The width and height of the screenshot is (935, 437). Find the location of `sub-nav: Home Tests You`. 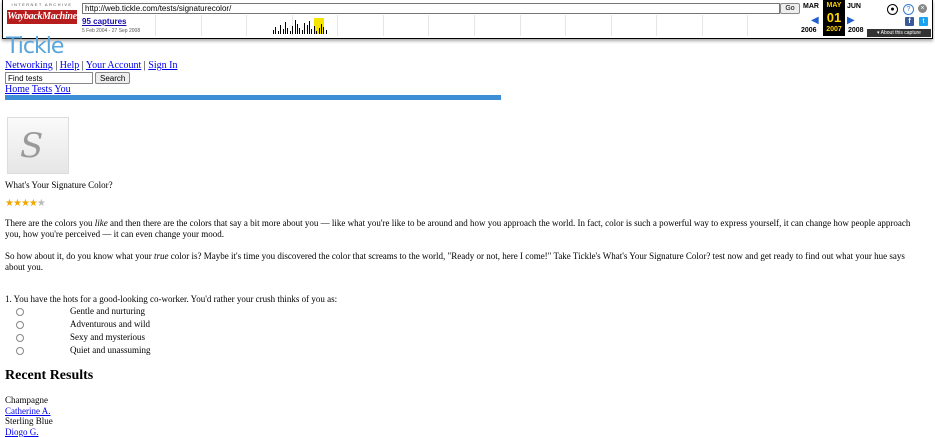

sub-nav: Home Tests You is located at coordinates (38, 89).